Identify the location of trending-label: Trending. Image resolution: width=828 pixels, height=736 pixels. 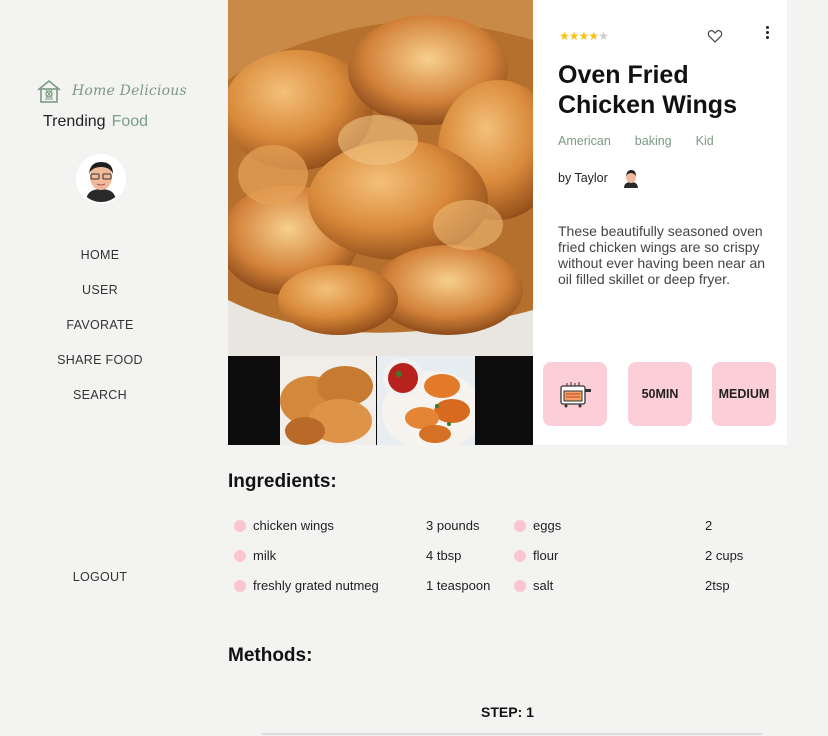
(74, 121).